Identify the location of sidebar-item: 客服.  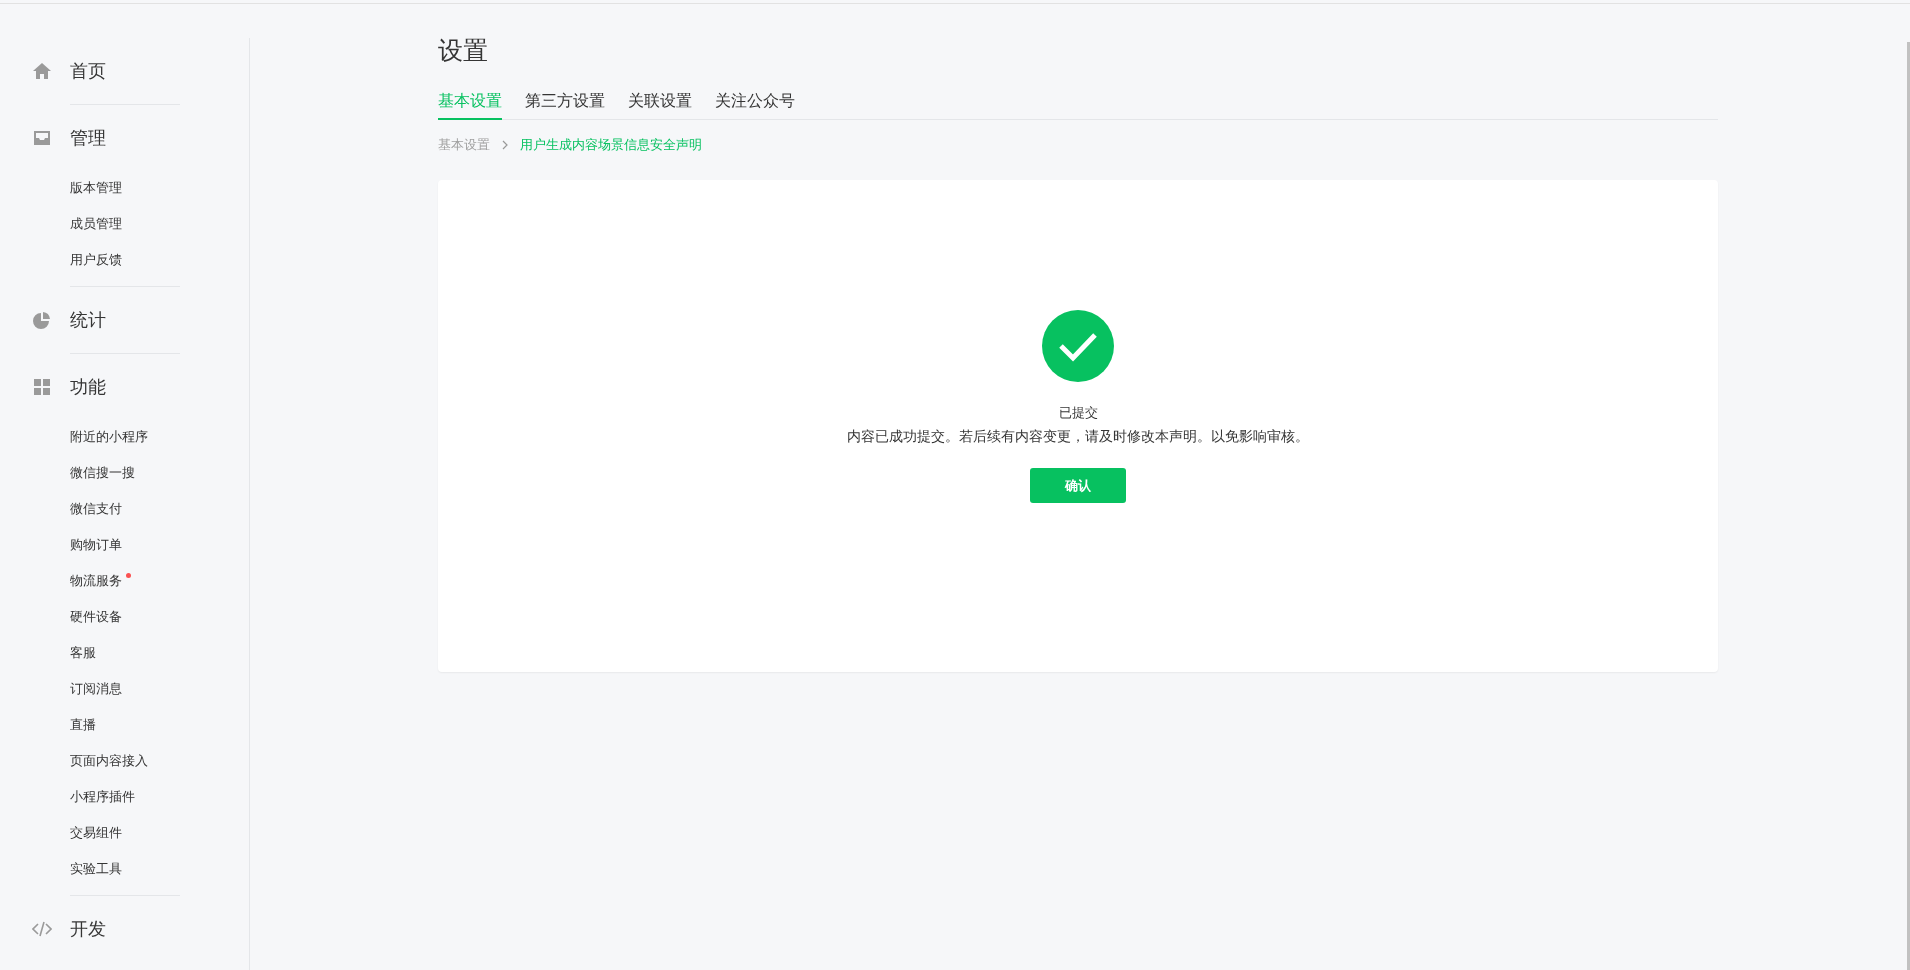
(83, 653).